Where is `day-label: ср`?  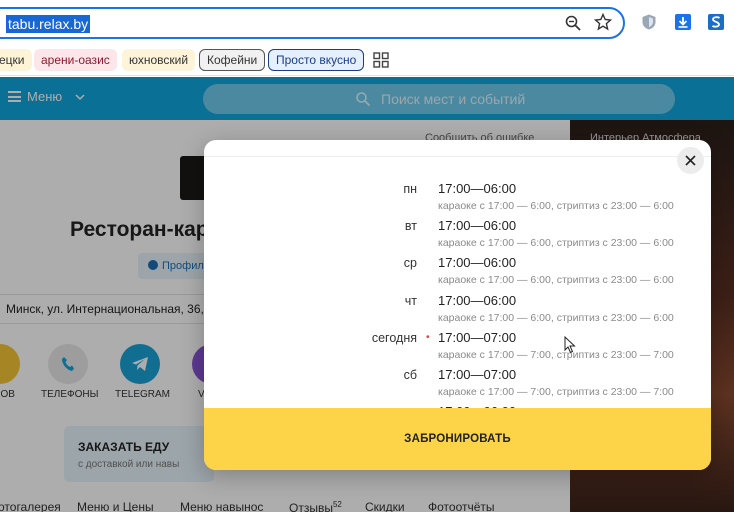 day-label: ср is located at coordinates (410, 263).